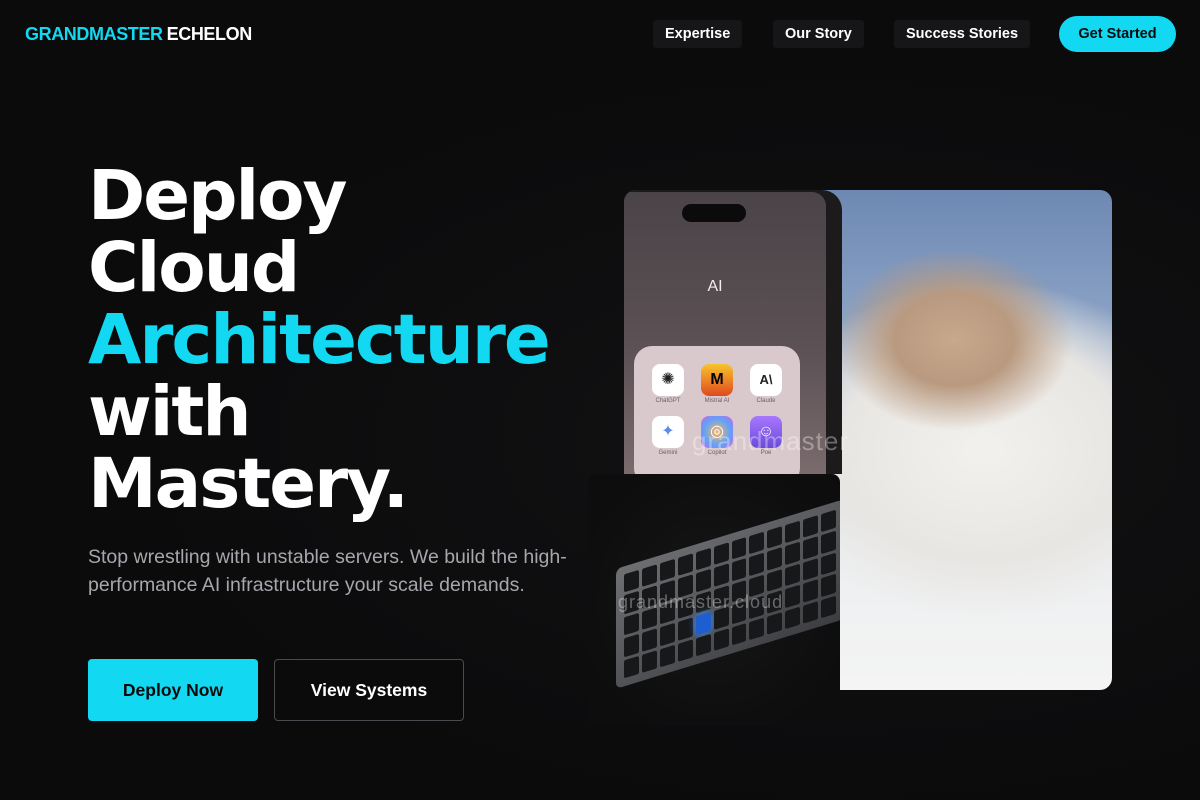 This screenshot has width=1200, height=800. I want to click on app-label: ChatGPT, so click(668, 401).